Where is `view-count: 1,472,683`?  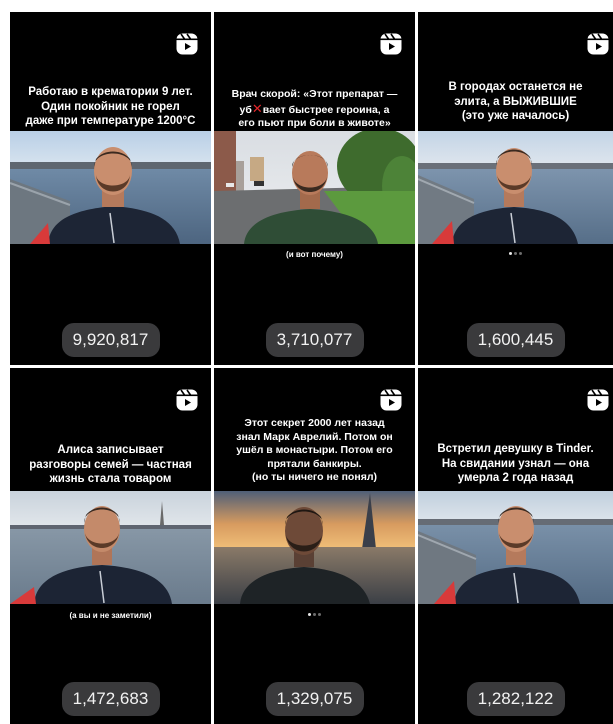 view-count: 1,472,683 is located at coordinates (110, 699).